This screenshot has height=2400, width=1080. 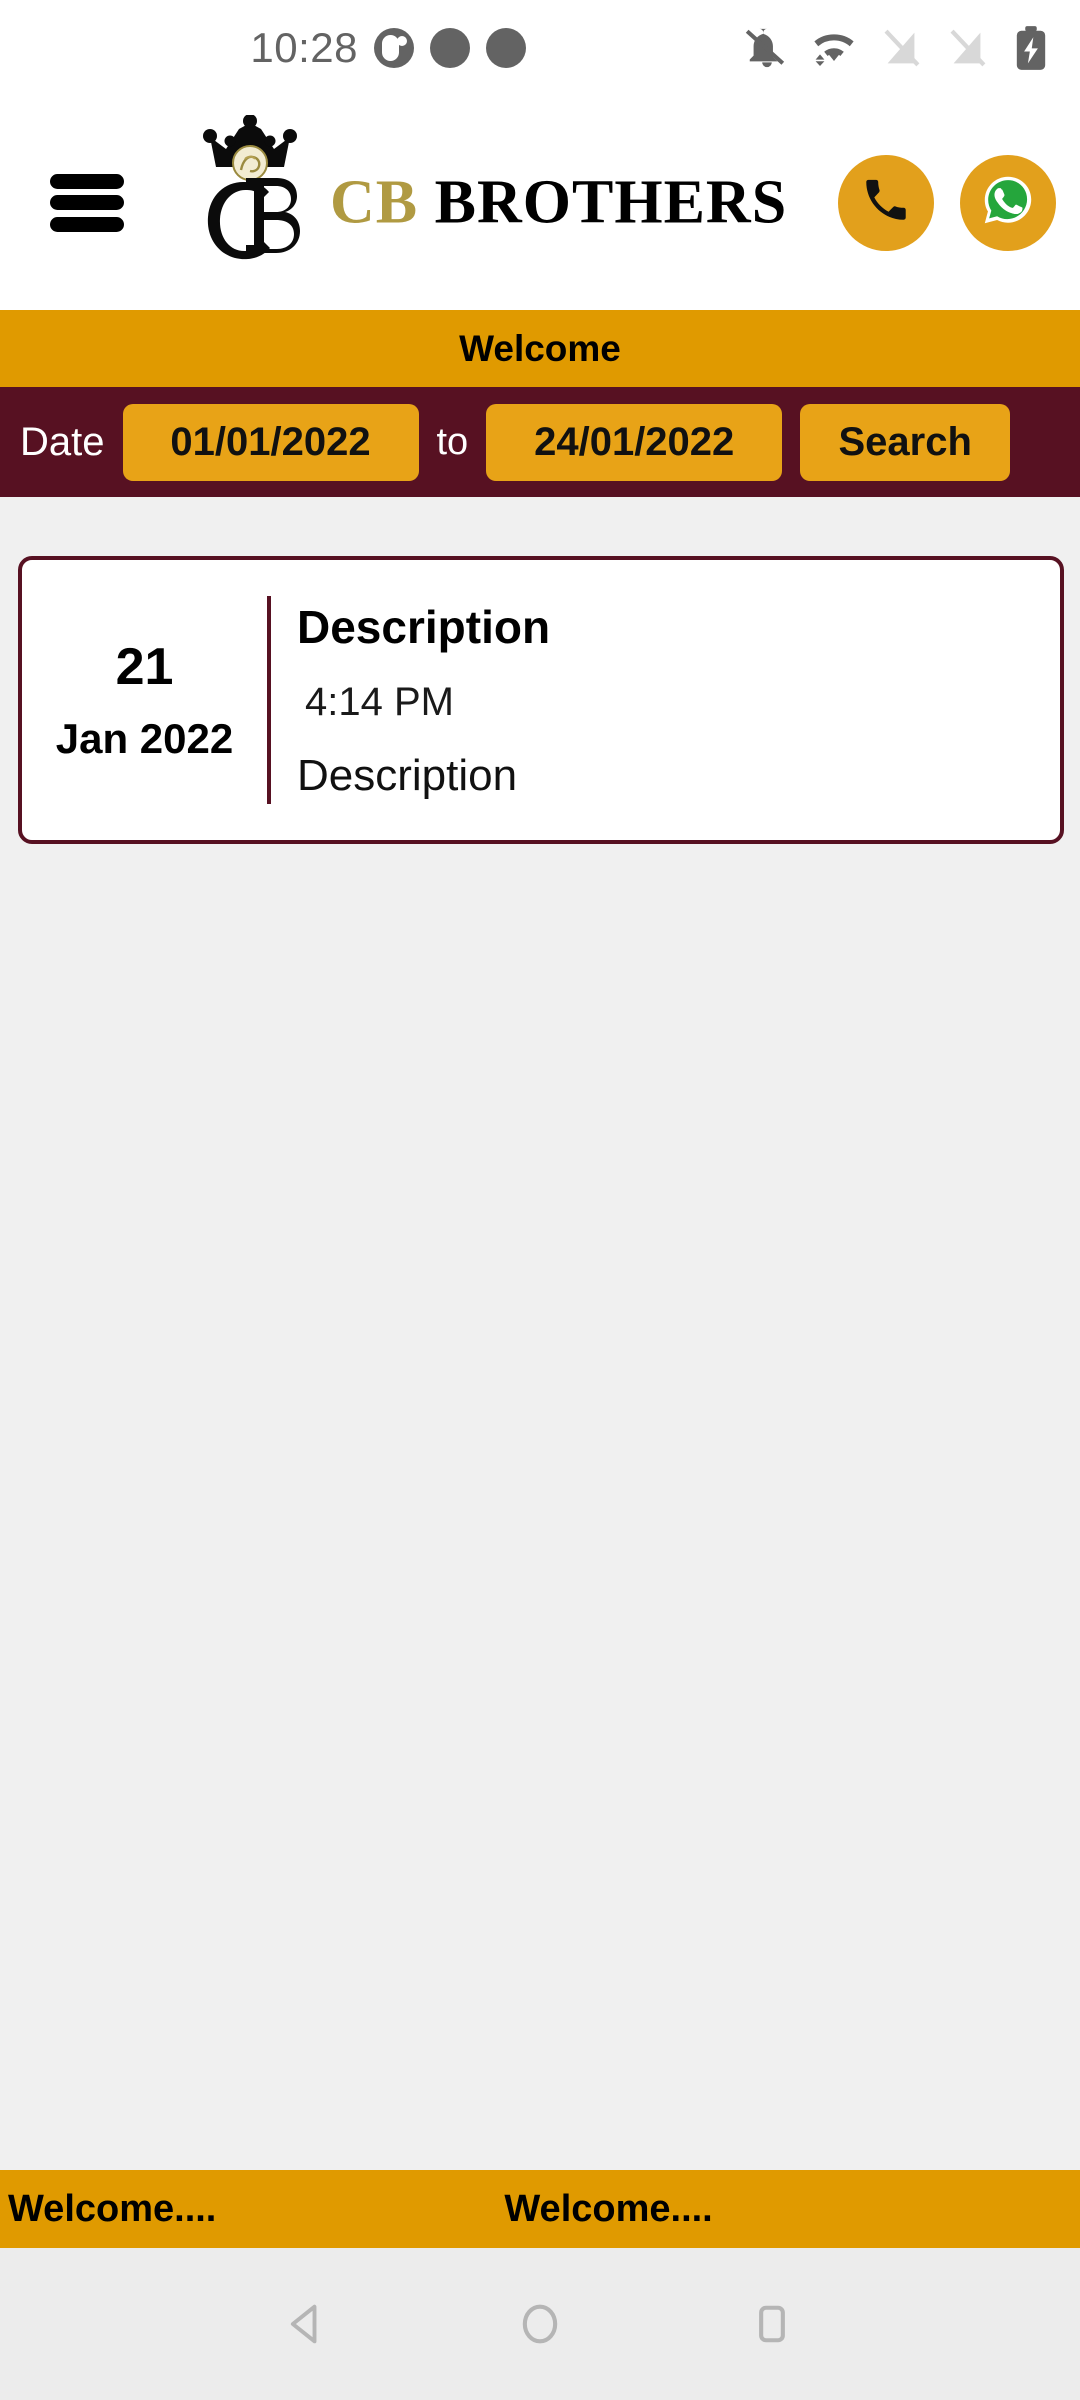 I want to click on status-bar-left: 10:28, so click(x=263, y=48).